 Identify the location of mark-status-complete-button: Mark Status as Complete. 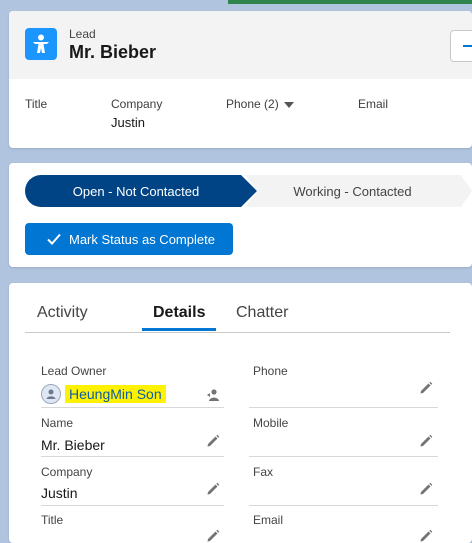
(129, 239).